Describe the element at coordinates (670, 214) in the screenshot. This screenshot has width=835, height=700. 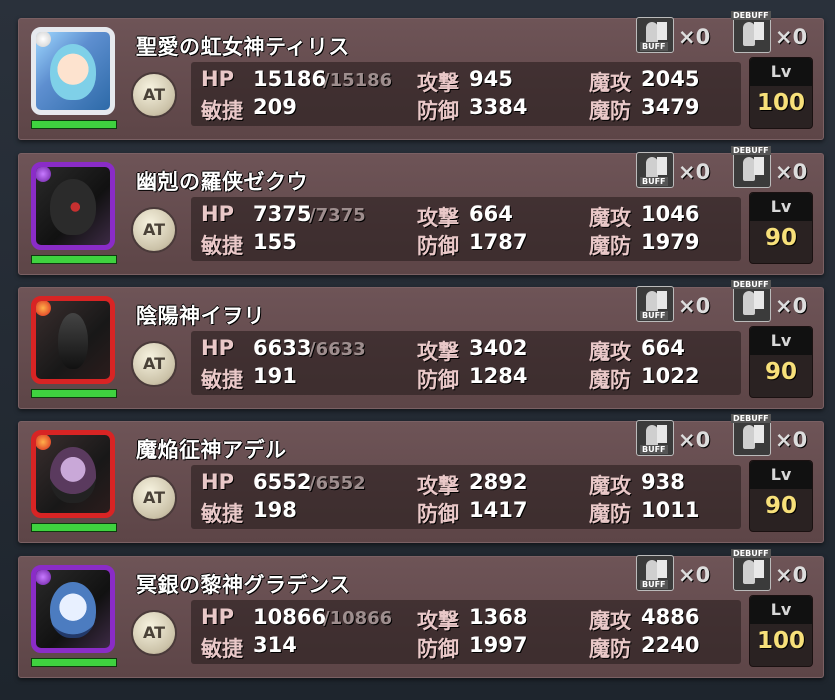
I see `matk-value: 1046` at that location.